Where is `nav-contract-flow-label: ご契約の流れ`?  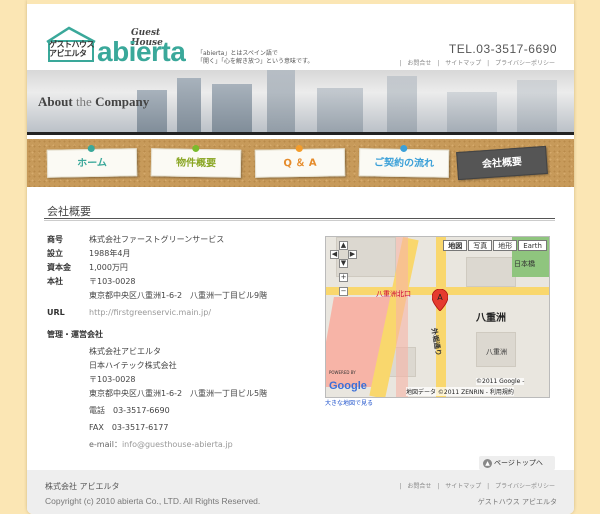 nav-contract-flow-label: ご契約の流れ is located at coordinates (404, 163).